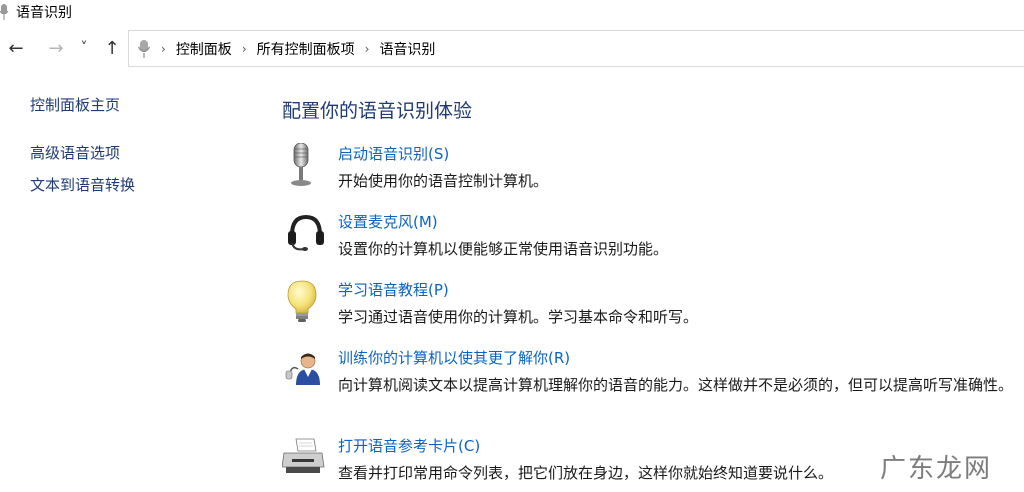  Describe the element at coordinates (518, 317) in the screenshot. I see `task-description: 学习通过语音使用你的计算机。学习基本命令和听写。` at that location.